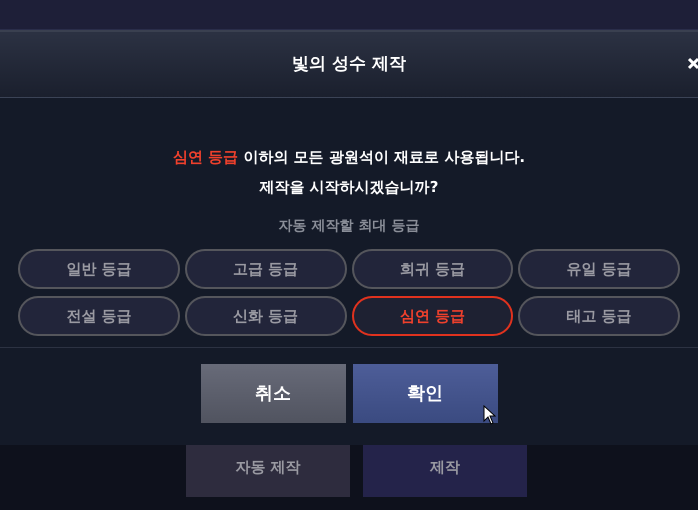 The image size is (698, 510). What do you see at coordinates (599, 316) in the screenshot?
I see `grade-option: 태고 등급` at bounding box center [599, 316].